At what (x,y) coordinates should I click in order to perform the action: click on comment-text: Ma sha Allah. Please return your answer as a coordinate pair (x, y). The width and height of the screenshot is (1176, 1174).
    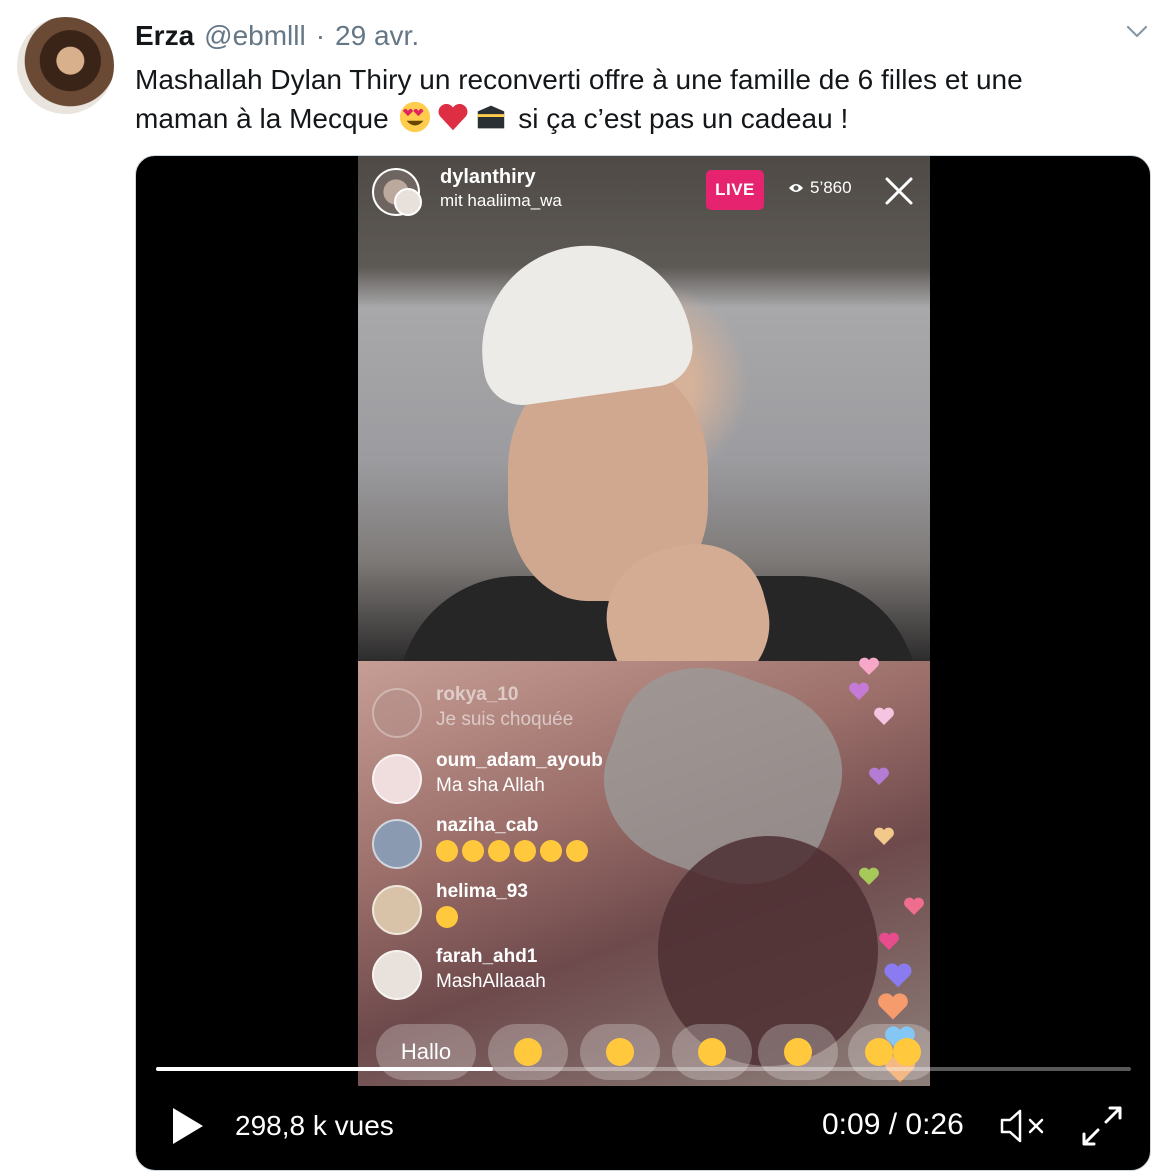
    Looking at the image, I should click on (490, 785).